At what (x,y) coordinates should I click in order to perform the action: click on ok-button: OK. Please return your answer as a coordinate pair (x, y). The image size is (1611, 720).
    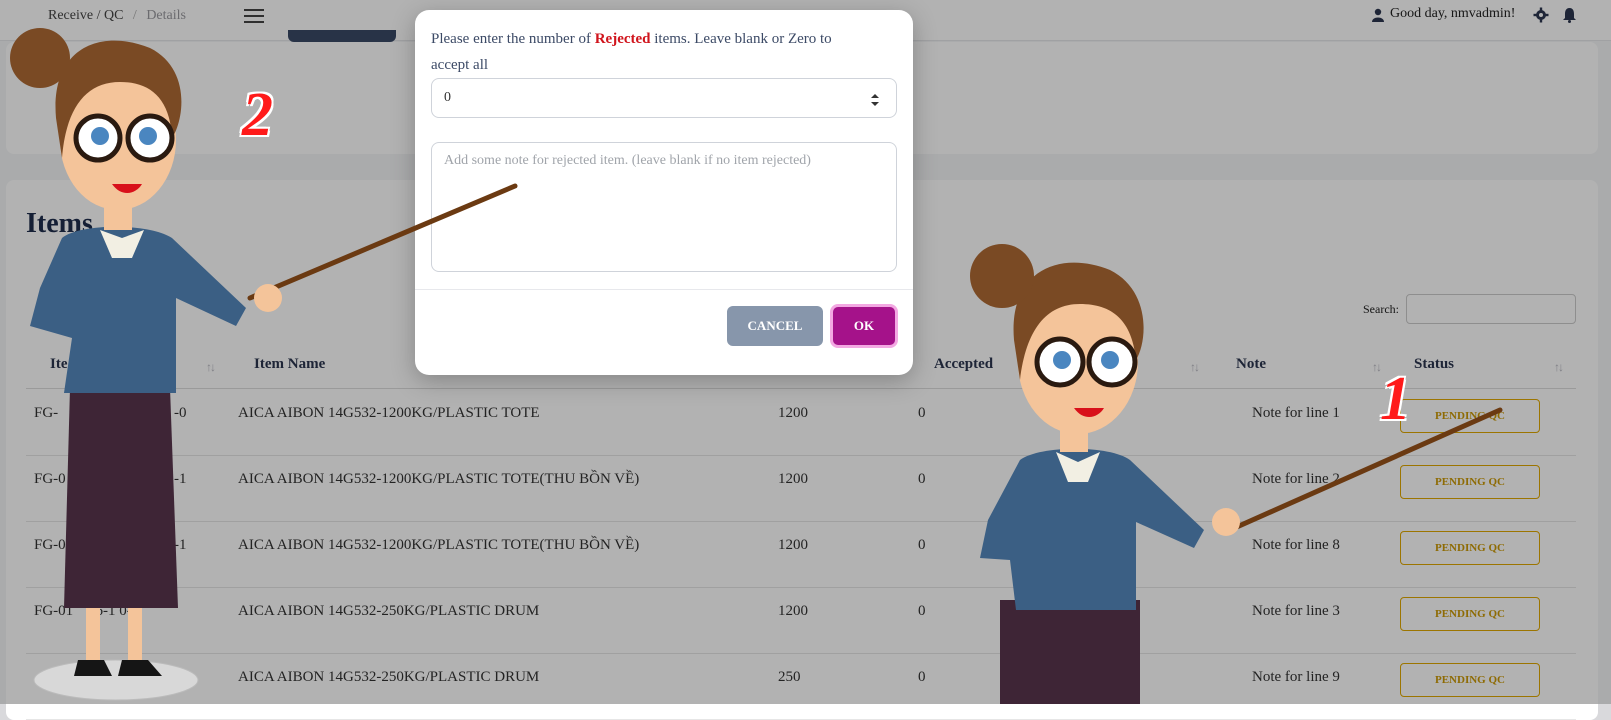
    Looking at the image, I should click on (864, 326).